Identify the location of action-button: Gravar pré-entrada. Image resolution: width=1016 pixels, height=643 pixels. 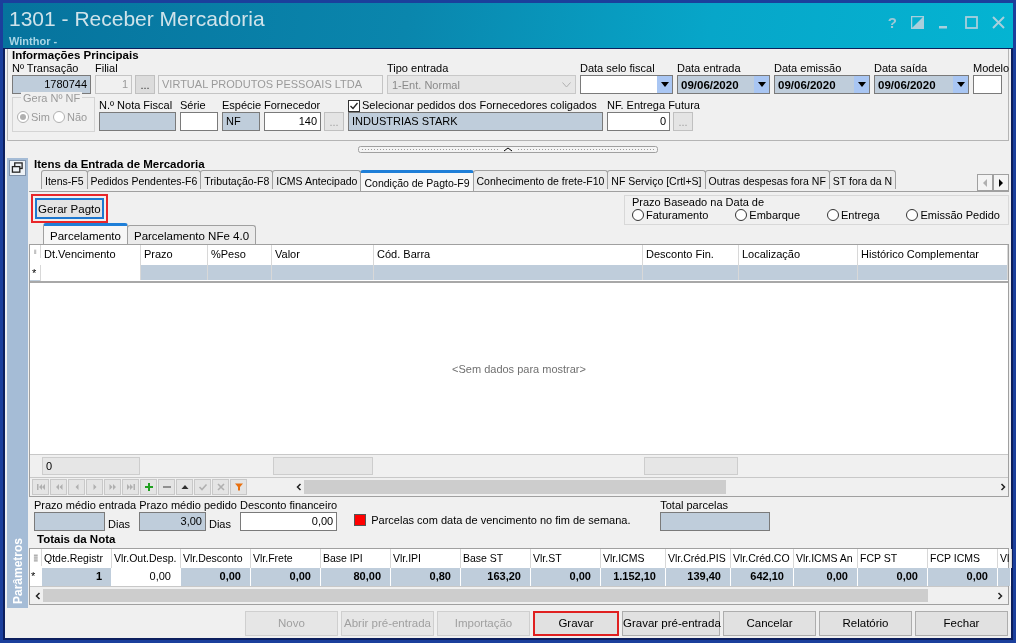
(671, 623).